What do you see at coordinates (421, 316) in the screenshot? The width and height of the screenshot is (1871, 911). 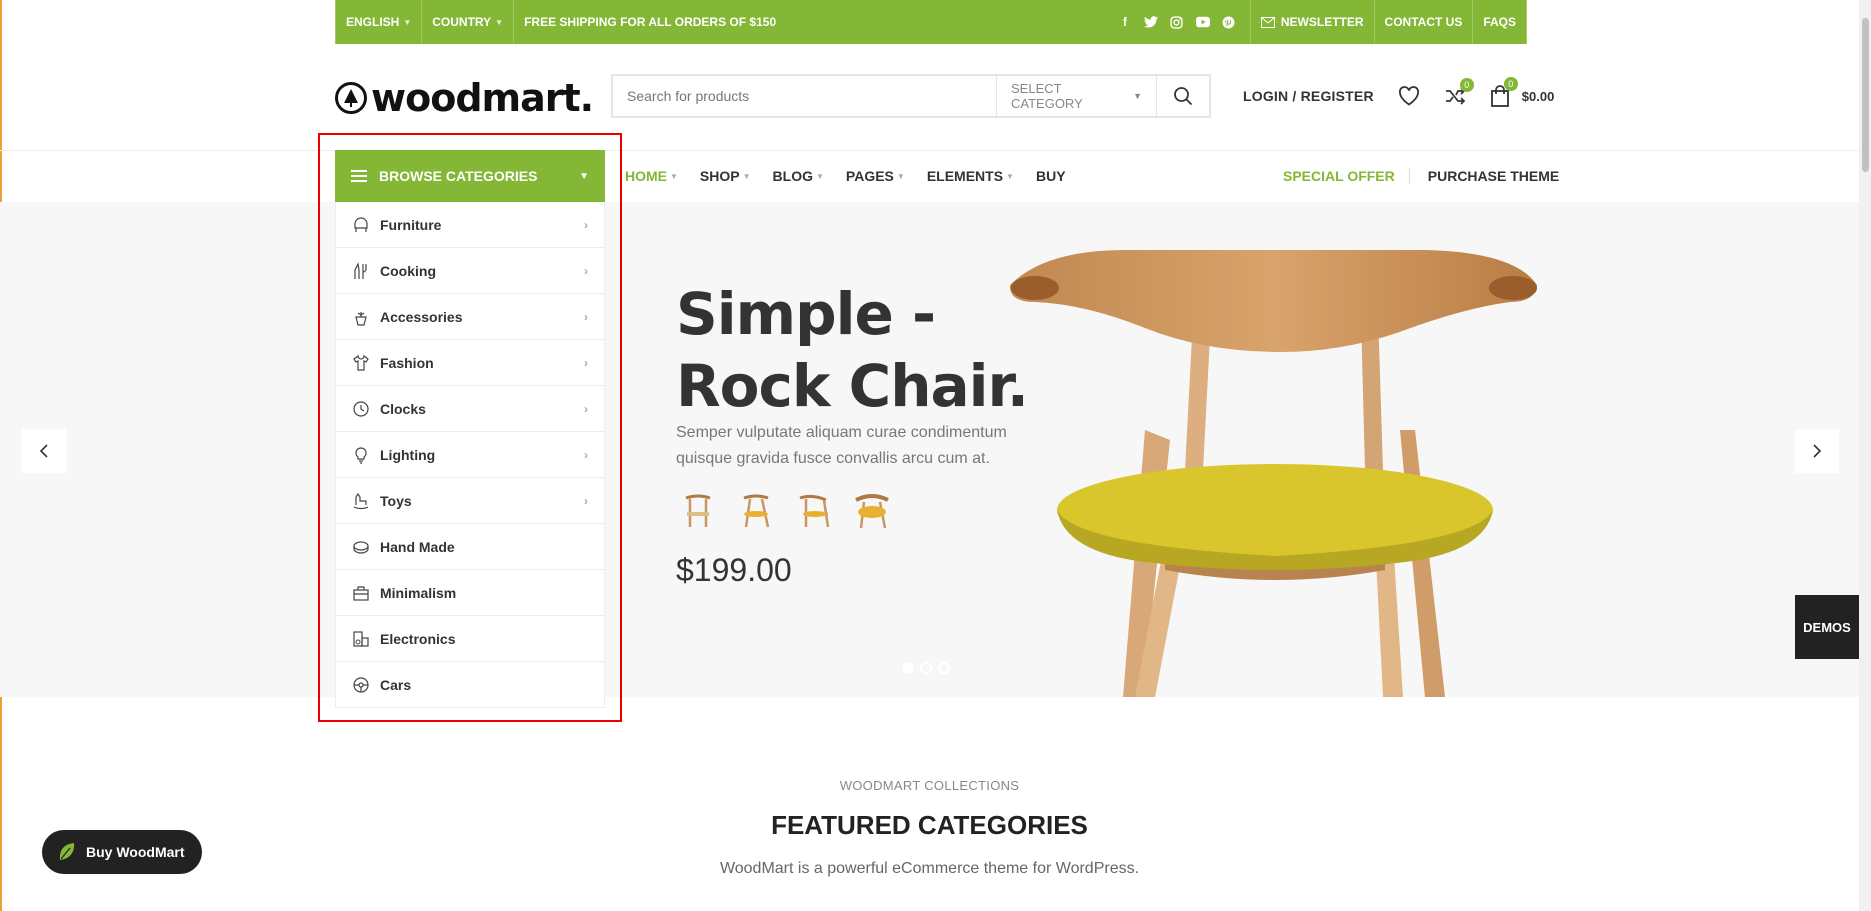 I see `category-label: Accessories` at bounding box center [421, 316].